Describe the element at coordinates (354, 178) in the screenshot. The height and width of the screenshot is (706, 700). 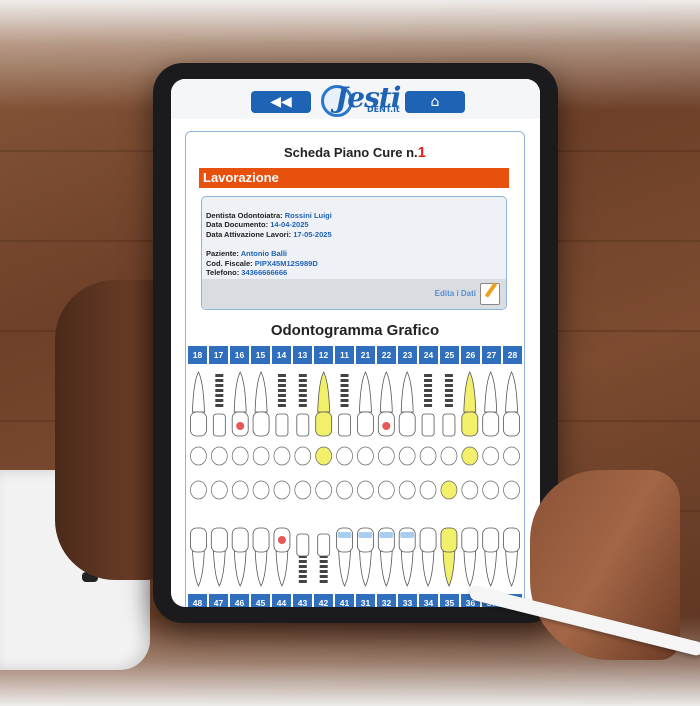
I see `section-header-lavorazione: Lavorazione` at that location.